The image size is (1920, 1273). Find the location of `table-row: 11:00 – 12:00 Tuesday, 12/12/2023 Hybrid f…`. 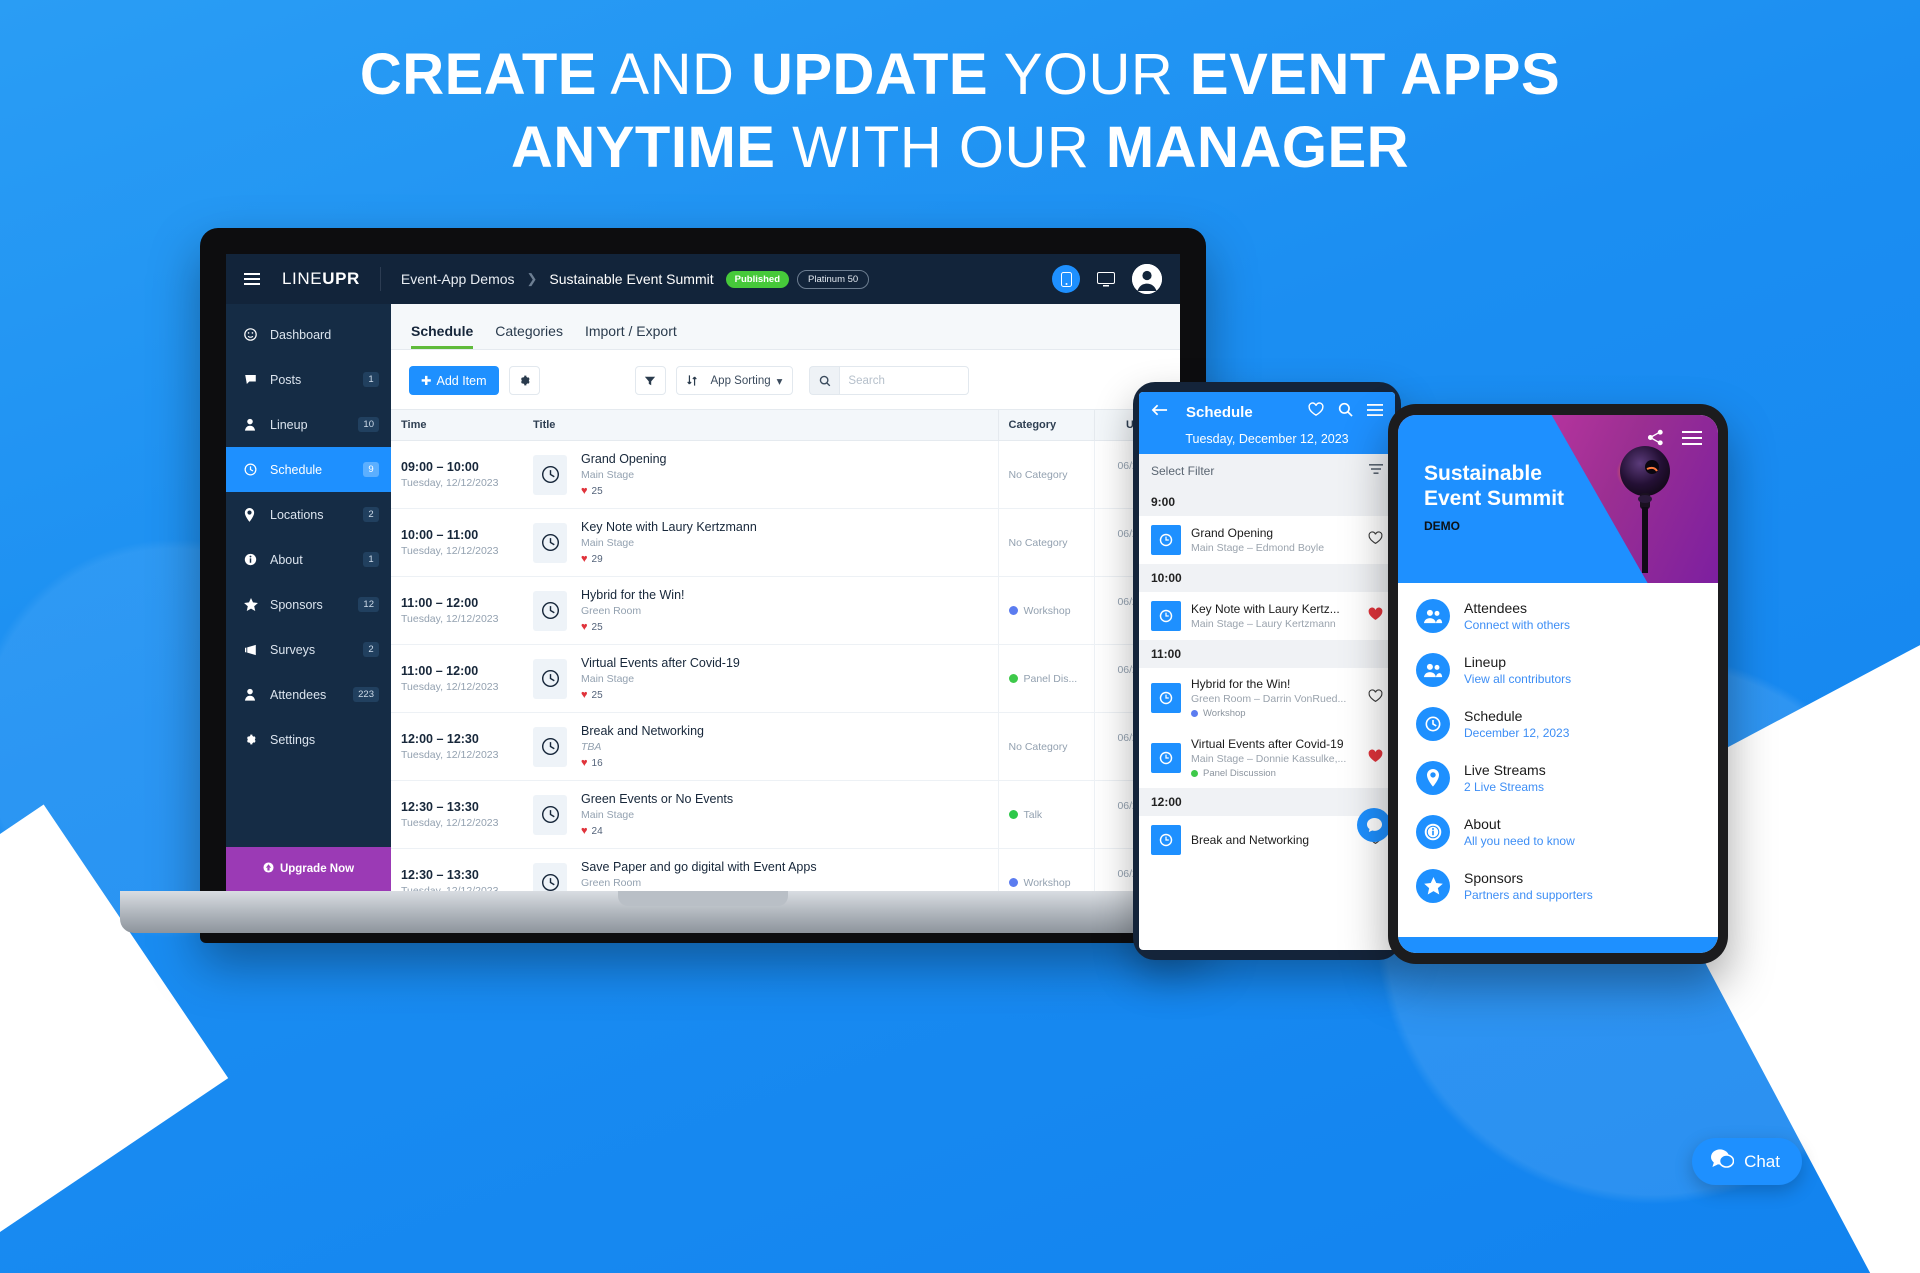

table-row: 11:00 – 12:00 Tuesday, 12/12/2023 Hybrid f… is located at coordinates (785, 610).